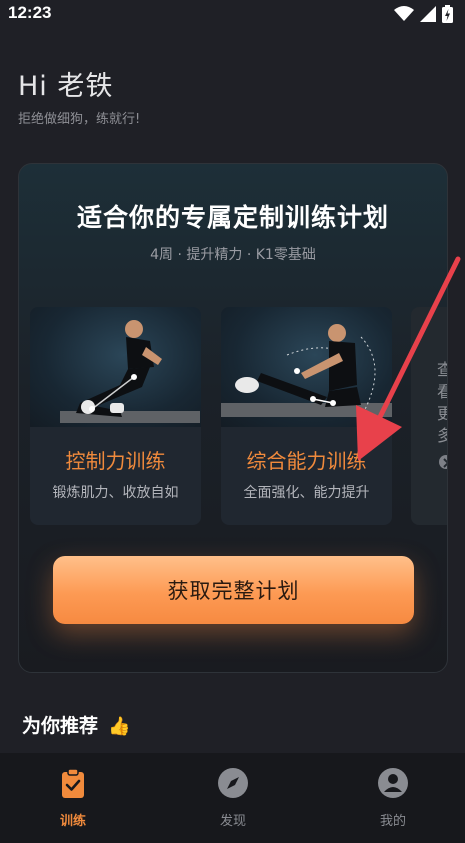 The height and width of the screenshot is (843, 465). Describe the element at coordinates (232, 821) in the screenshot. I see `nav-label: 发现` at that location.